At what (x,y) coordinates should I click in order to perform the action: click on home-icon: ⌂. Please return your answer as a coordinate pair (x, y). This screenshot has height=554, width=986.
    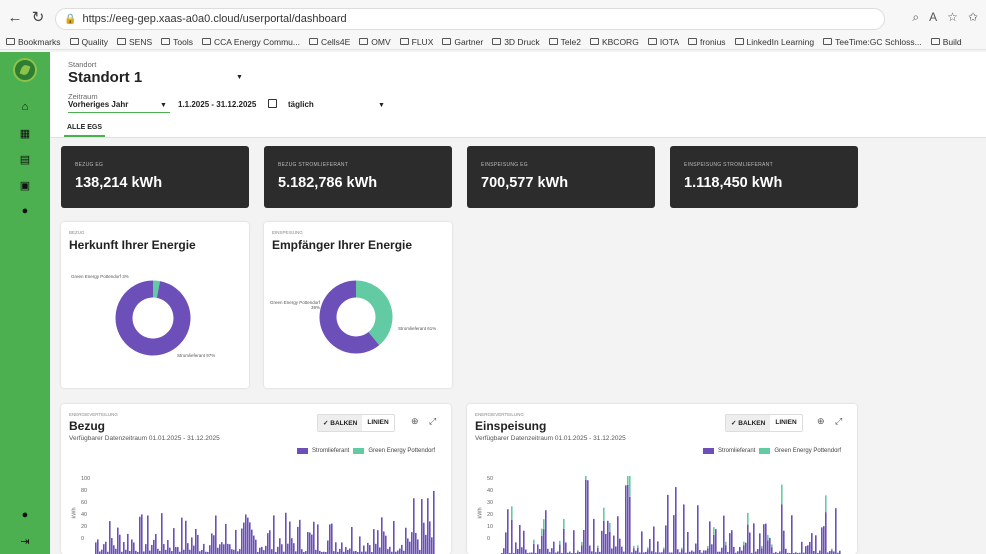
    Looking at the image, I should click on (25, 107).